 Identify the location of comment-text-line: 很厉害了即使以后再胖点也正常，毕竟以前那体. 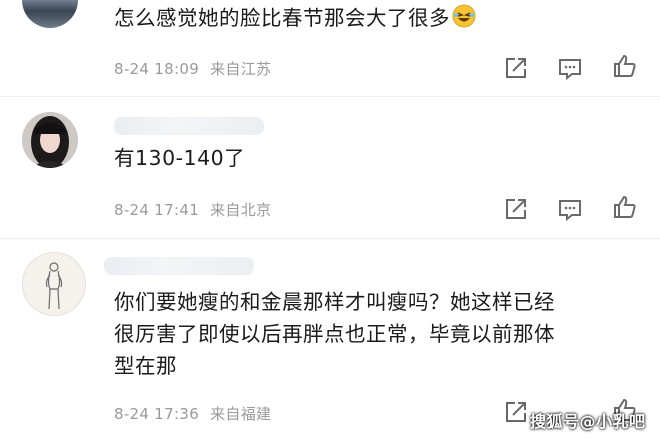
(334, 334).